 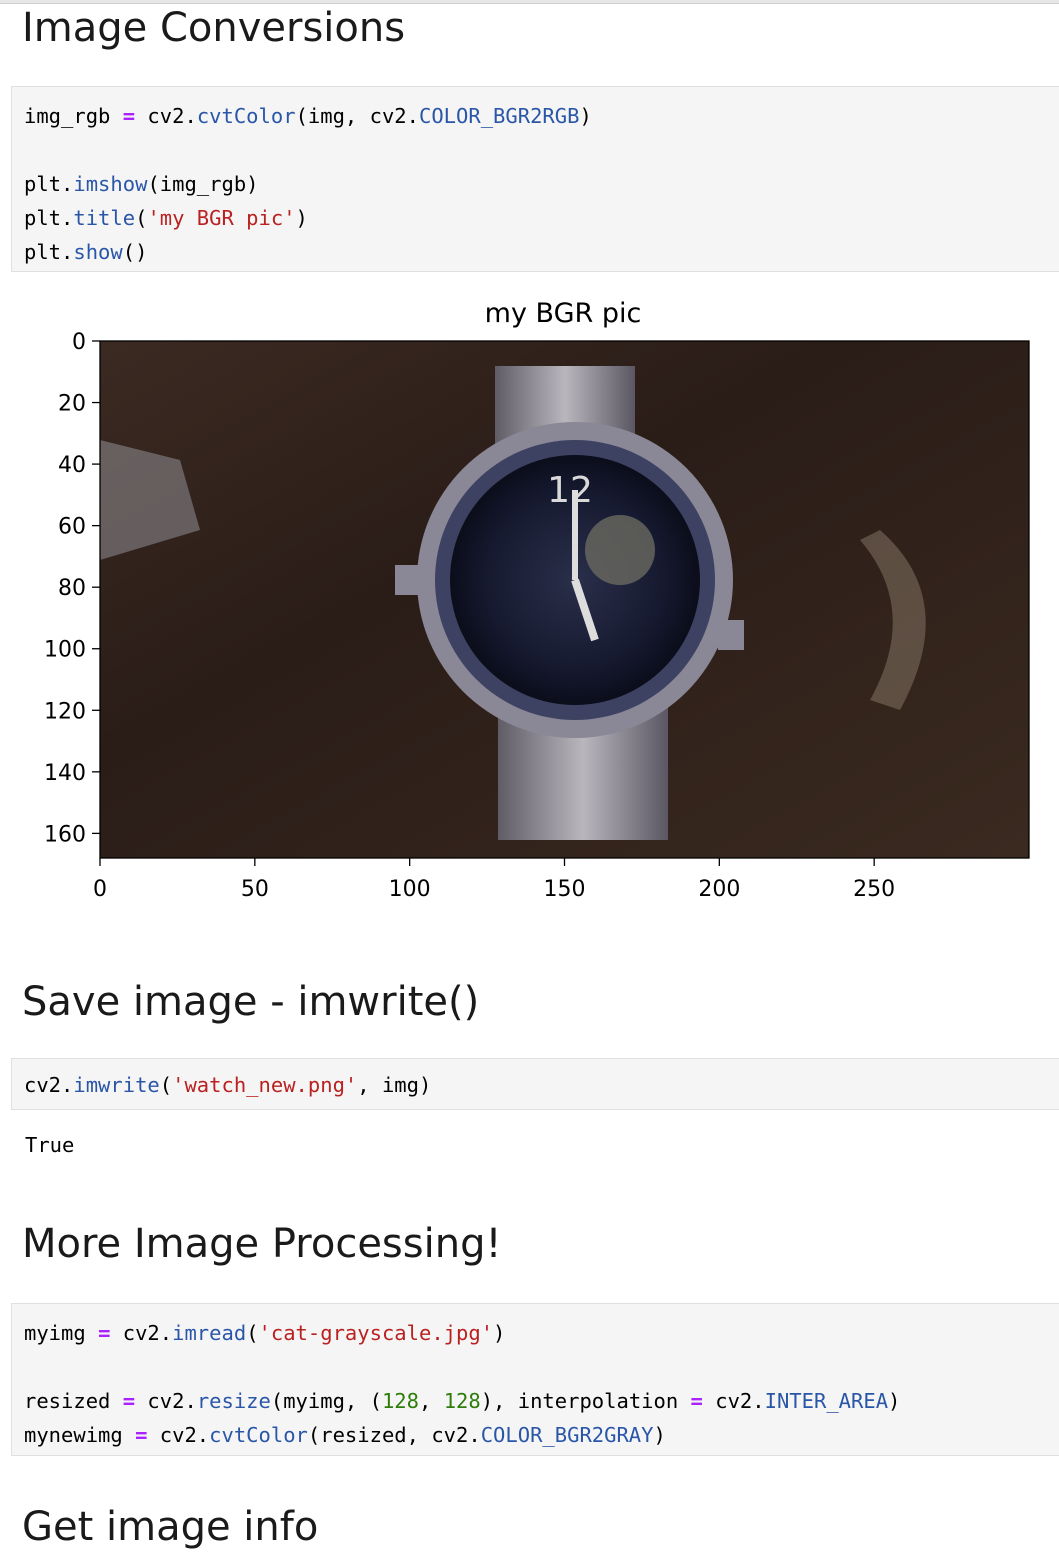 I want to click on code-token: resized, so click(x=73, y=1401).